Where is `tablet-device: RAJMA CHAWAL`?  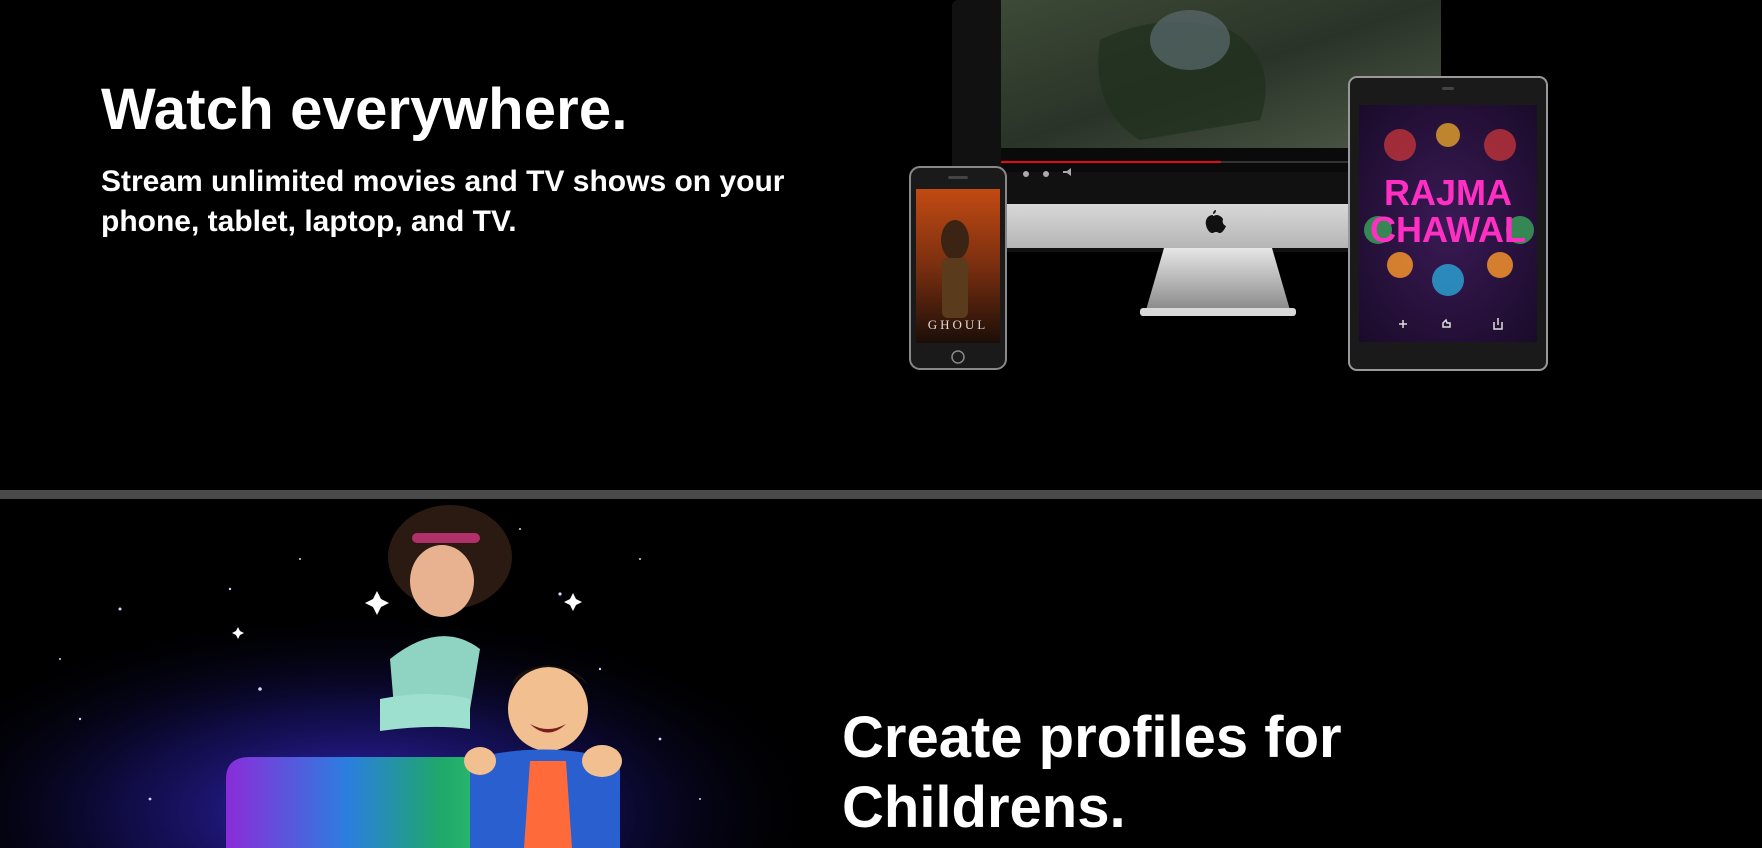
tablet-device: RAJMA CHAWAL is located at coordinates (1448, 223).